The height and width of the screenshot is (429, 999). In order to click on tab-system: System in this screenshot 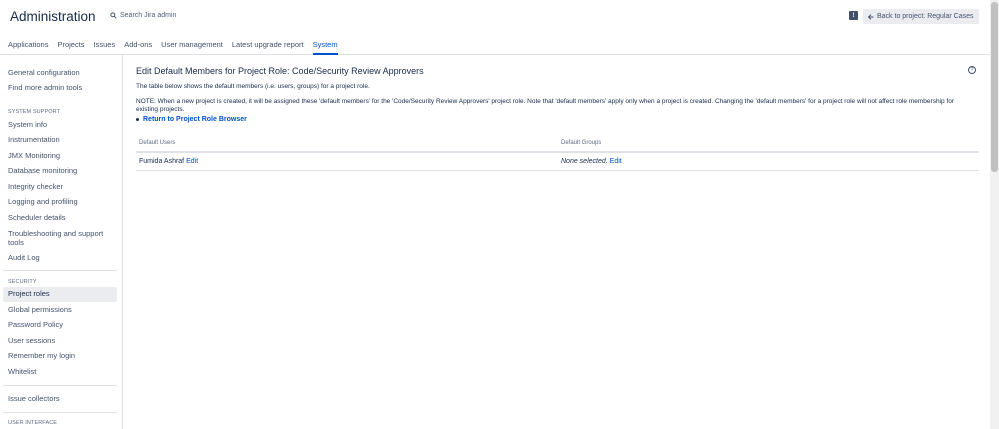, I will do `click(325, 47)`.